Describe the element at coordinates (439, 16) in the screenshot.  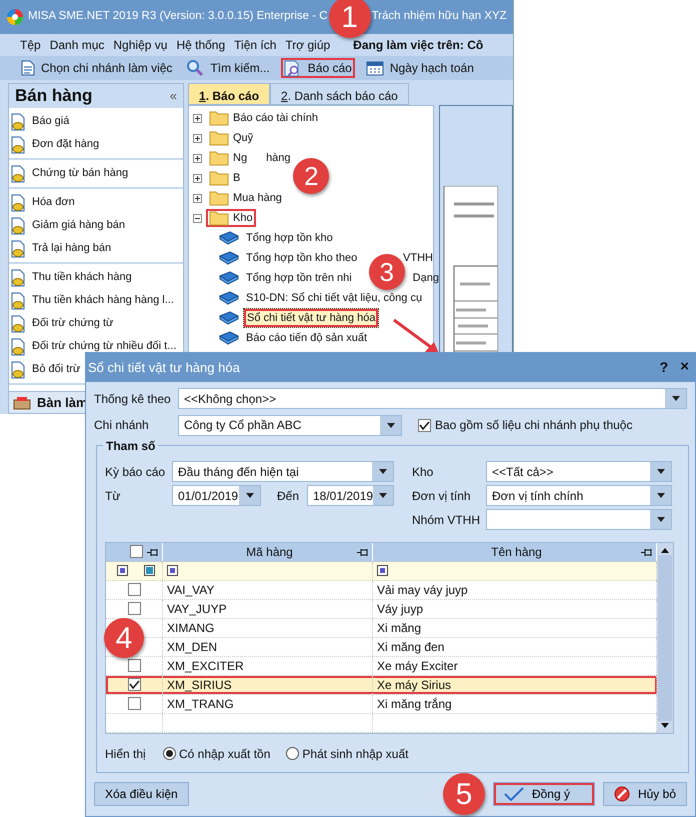
I see `window-title: Trách nhiệm hữu hạn XYZ` at that location.